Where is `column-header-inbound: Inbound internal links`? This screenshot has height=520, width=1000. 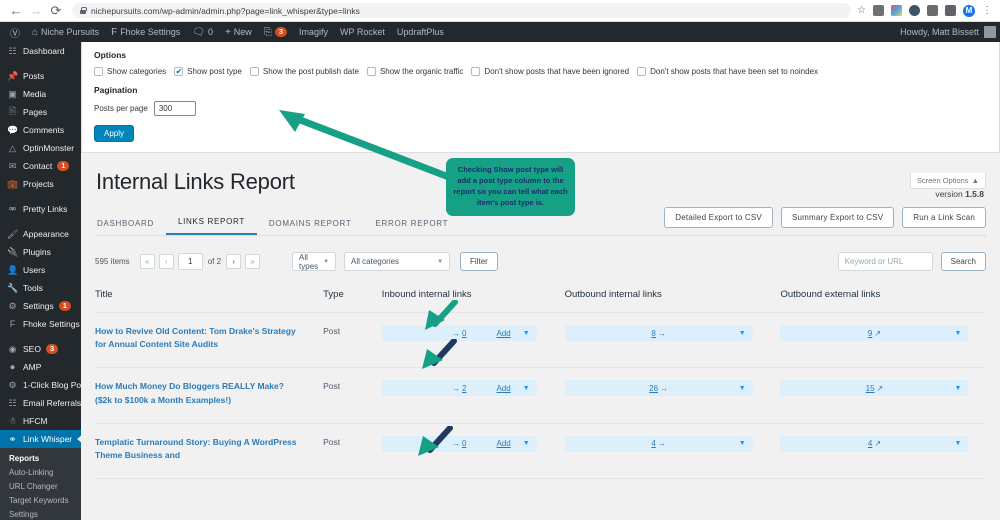
column-header-inbound: Inbound internal links is located at coordinates (473, 301).